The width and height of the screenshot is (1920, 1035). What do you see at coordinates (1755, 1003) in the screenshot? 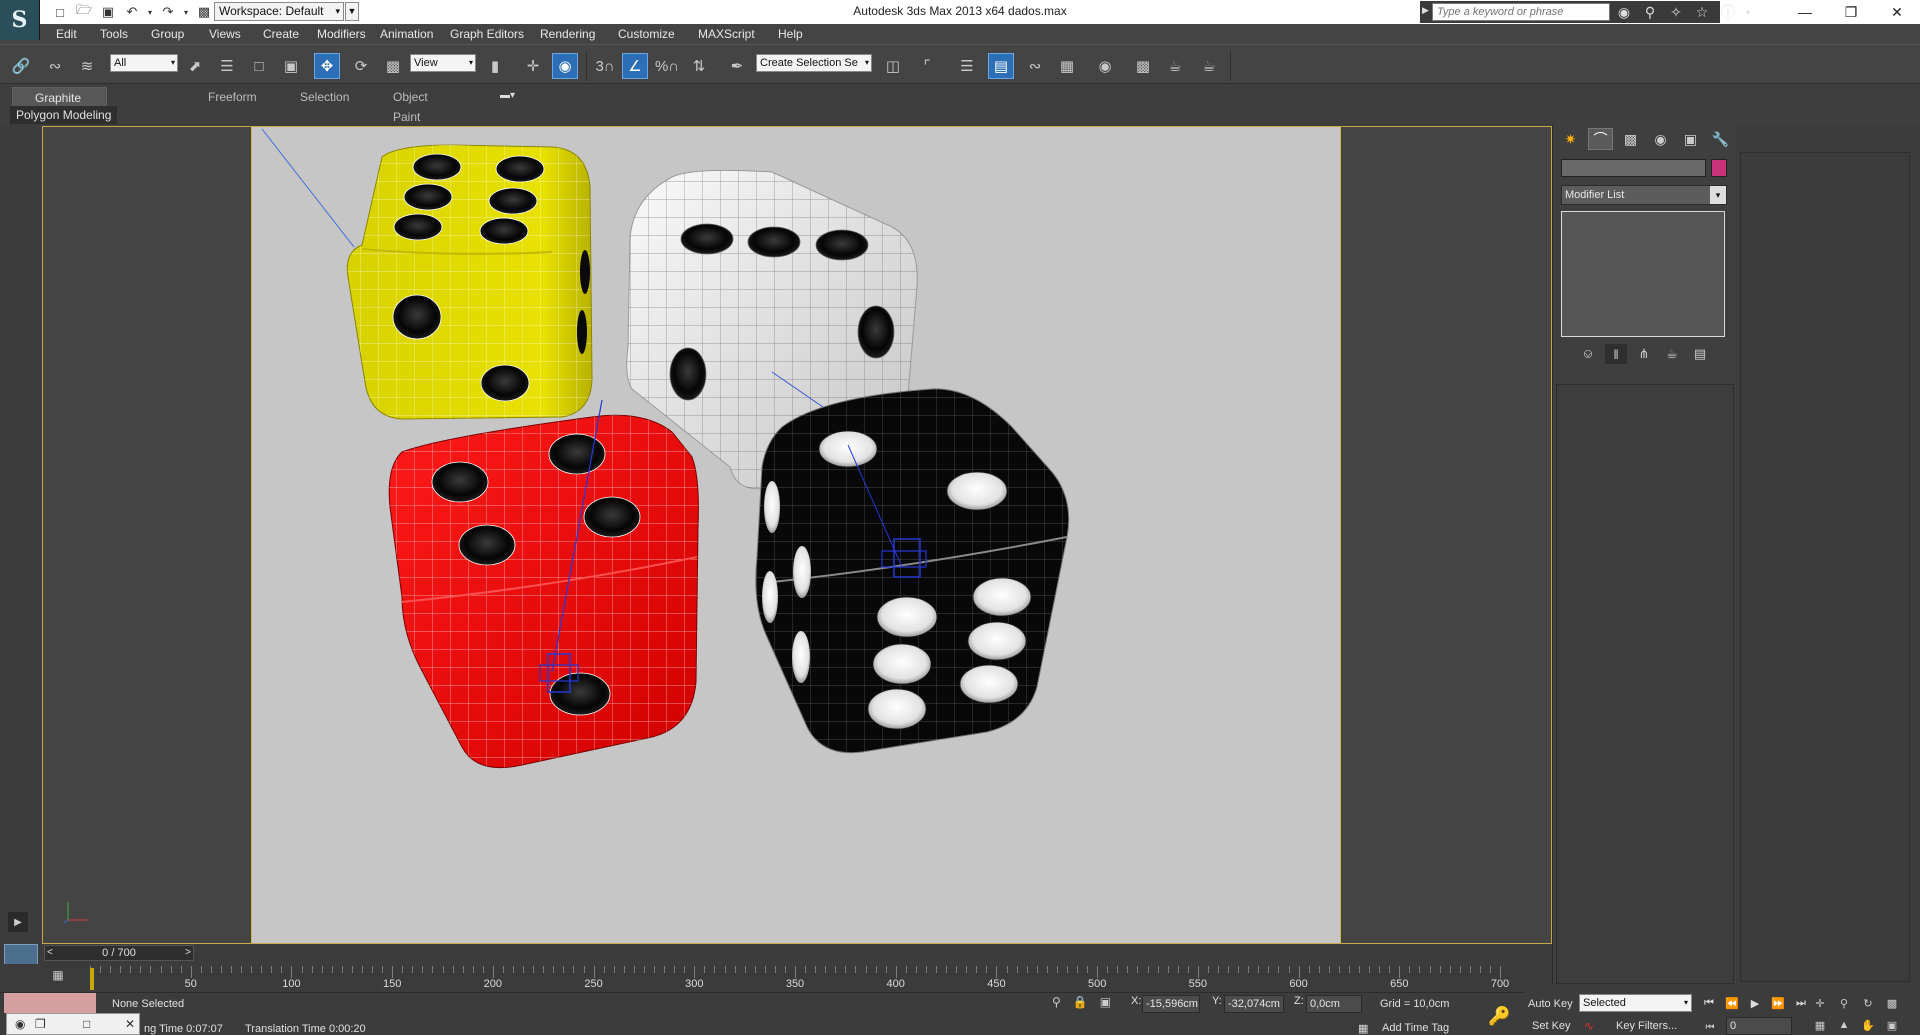
I see `play-icon: ▶` at bounding box center [1755, 1003].